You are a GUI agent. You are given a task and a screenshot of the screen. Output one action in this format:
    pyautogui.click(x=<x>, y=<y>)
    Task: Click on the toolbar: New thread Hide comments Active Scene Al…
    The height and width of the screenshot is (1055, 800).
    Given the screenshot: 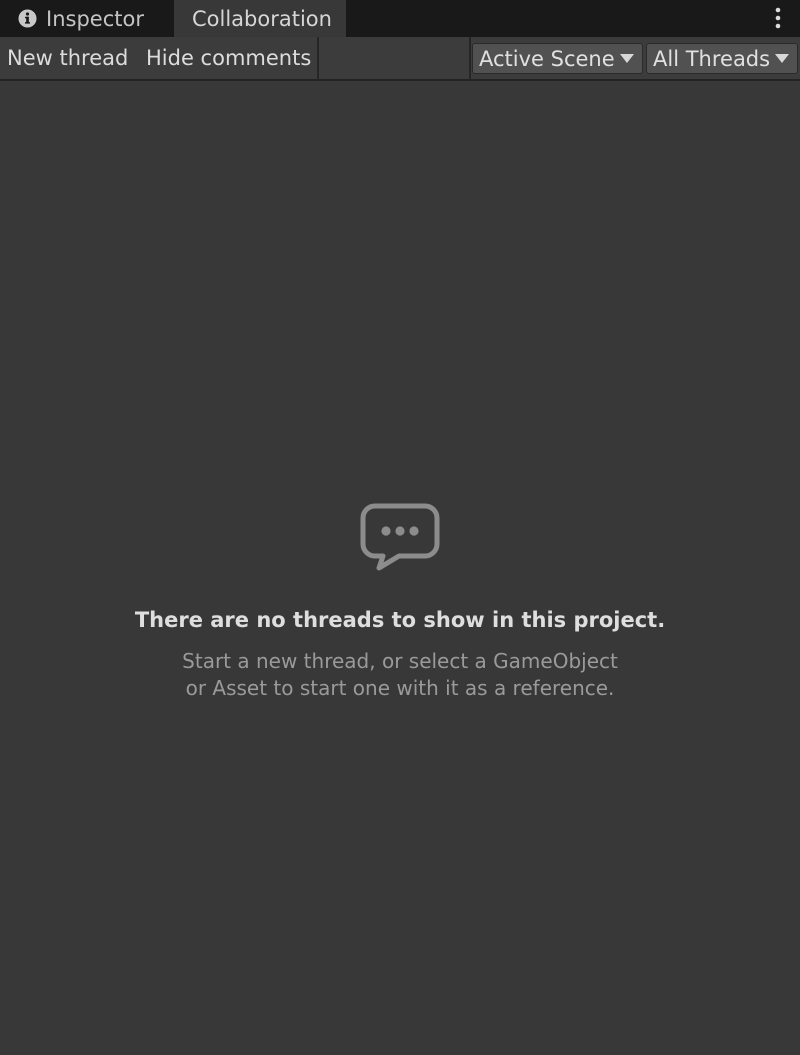 What is the action you would take?
    pyautogui.click(x=400, y=59)
    